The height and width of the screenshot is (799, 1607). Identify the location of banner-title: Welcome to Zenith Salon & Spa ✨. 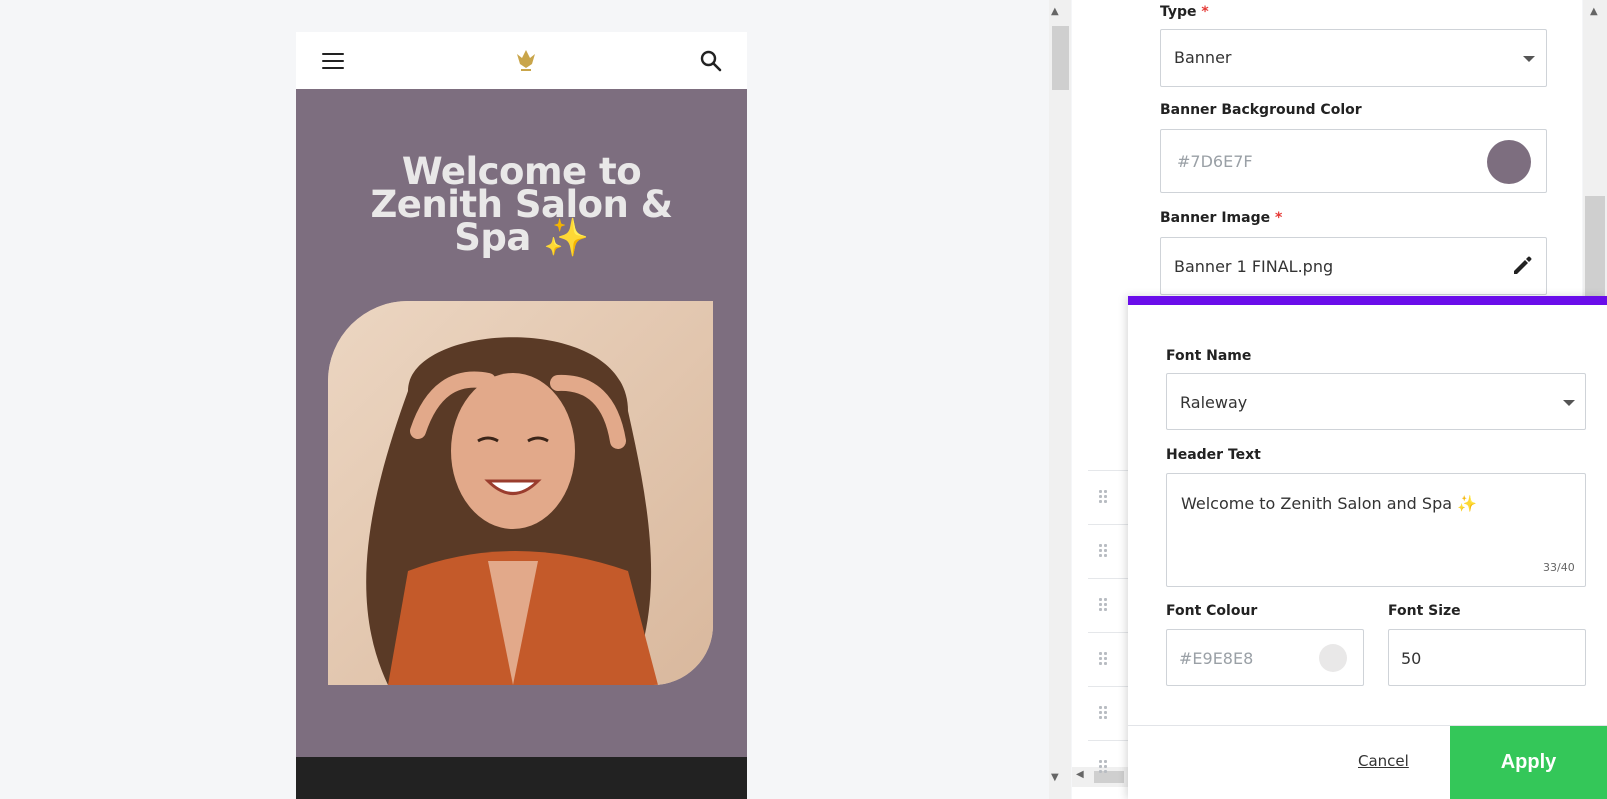
(521, 204).